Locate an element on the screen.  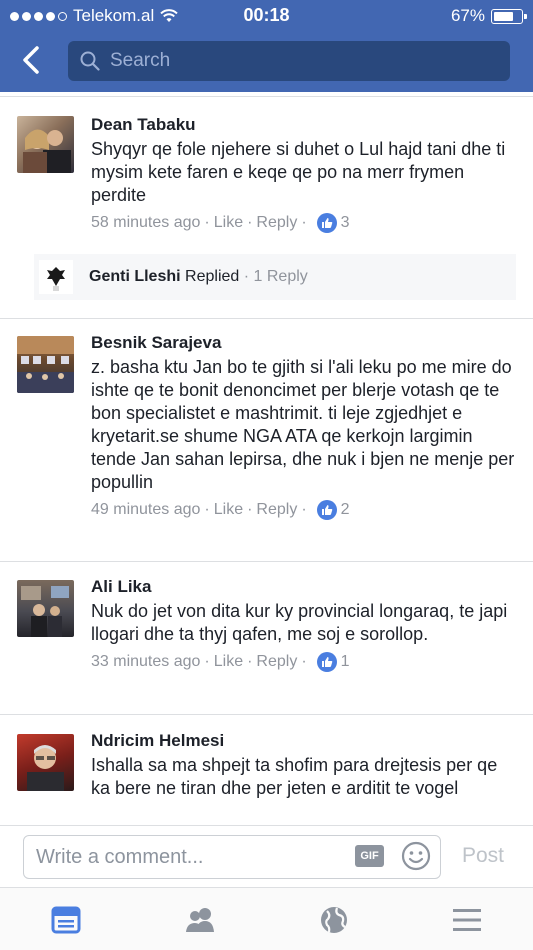
smiley-icon is located at coordinates (416, 856).